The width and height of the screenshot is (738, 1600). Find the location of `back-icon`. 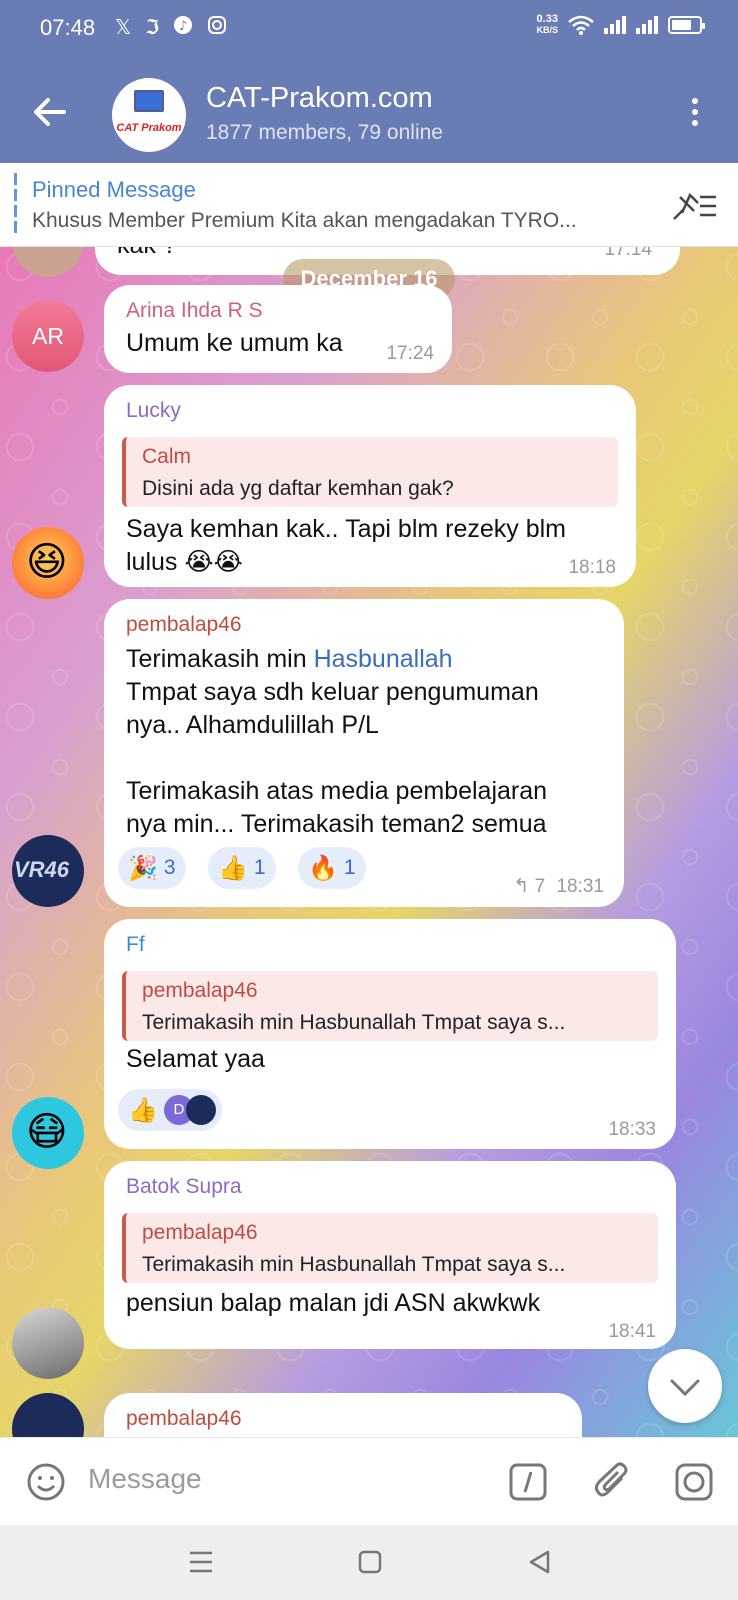

back-icon is located at coordinates (539, 1562).